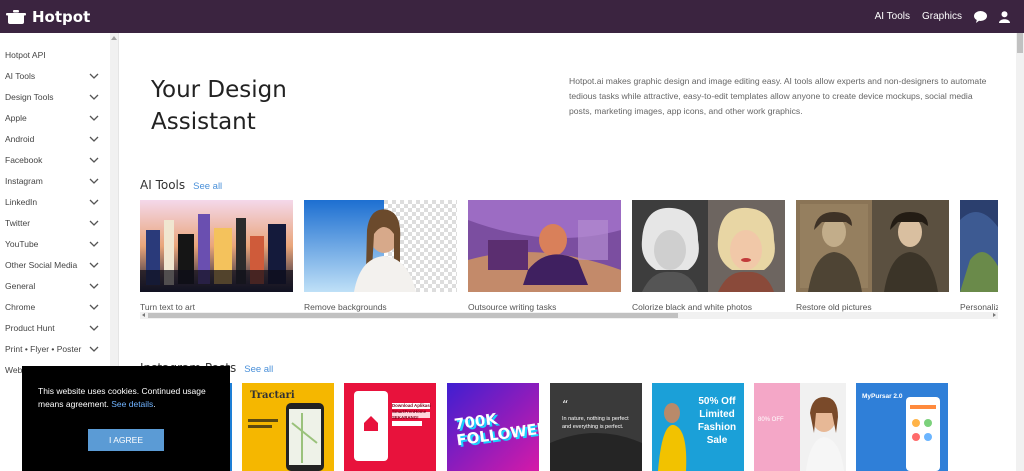 The image size is (1024, 471). What do you see at coordinates (55, 96) in the screenshot?
I see `sidebar-item: Design Tools` at bounding box center [55, 96].